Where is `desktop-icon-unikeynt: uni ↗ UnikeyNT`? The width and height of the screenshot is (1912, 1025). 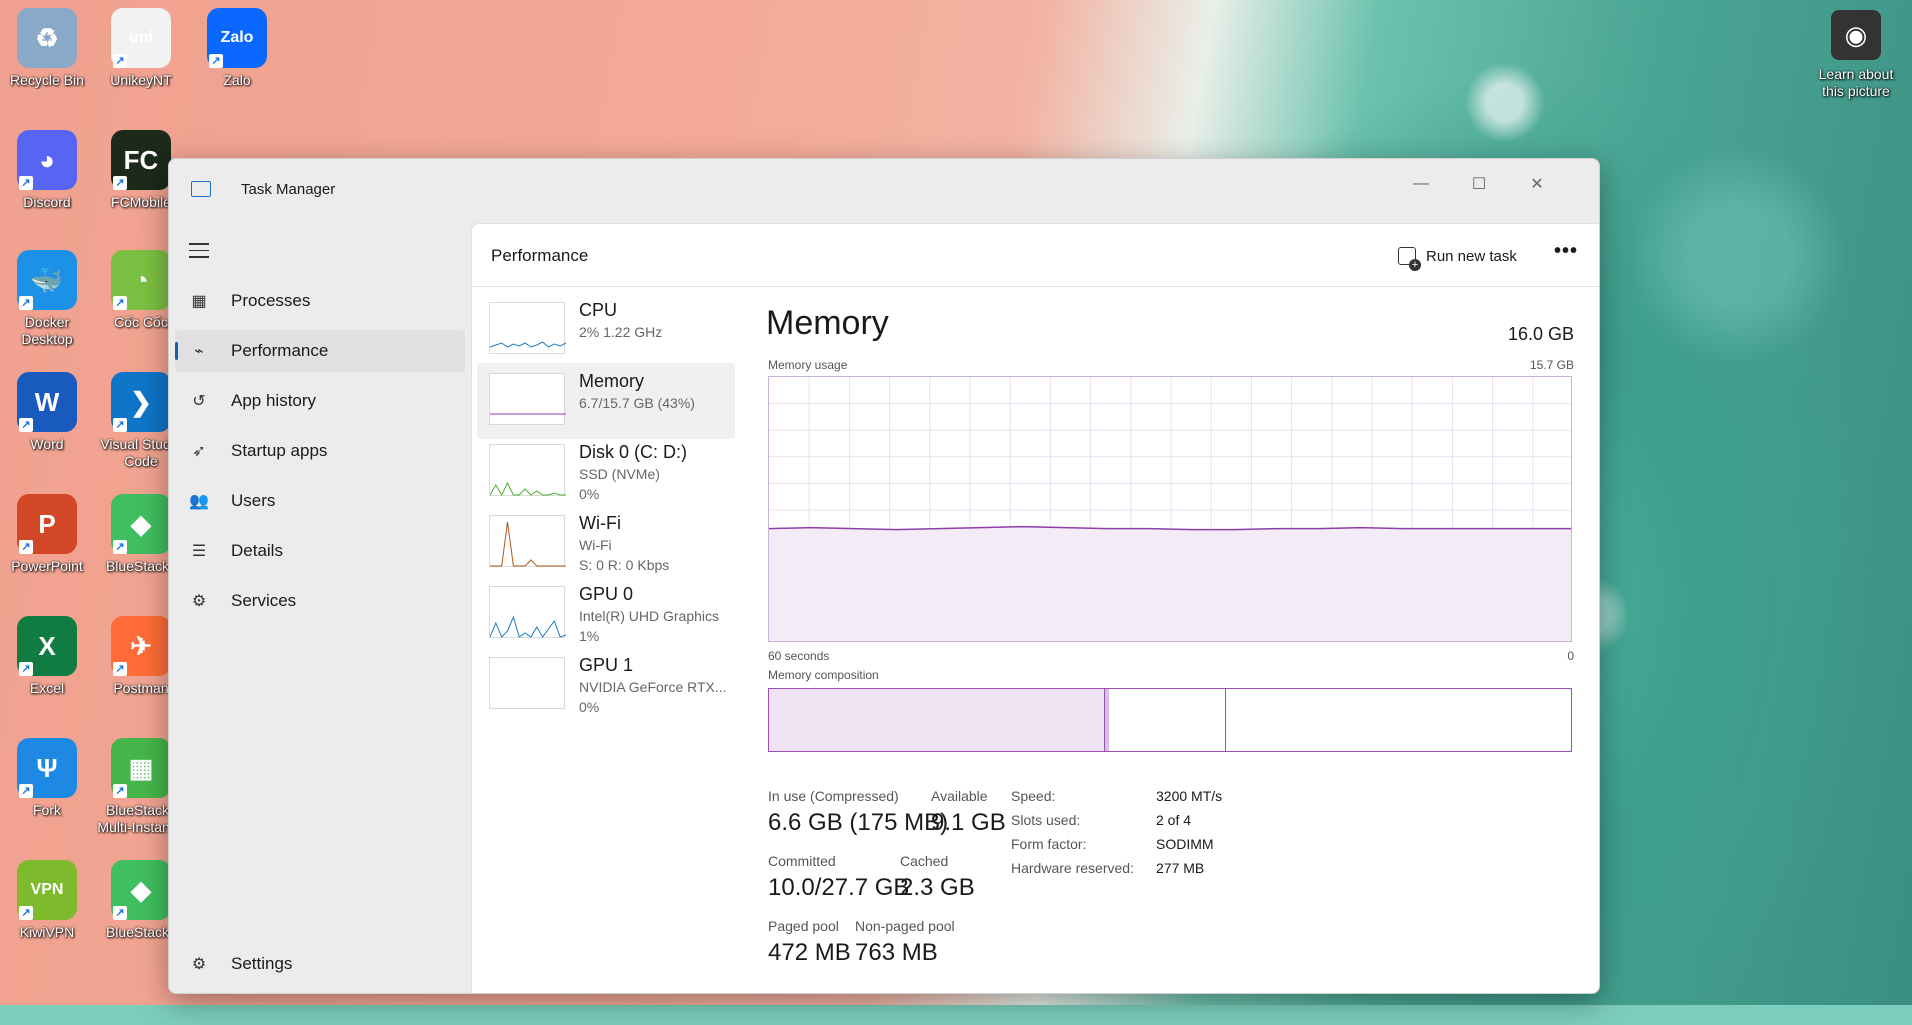 desktop-icon-unikeynt: uni ↗ UnikeyNT is located at coordinates (141, 48).